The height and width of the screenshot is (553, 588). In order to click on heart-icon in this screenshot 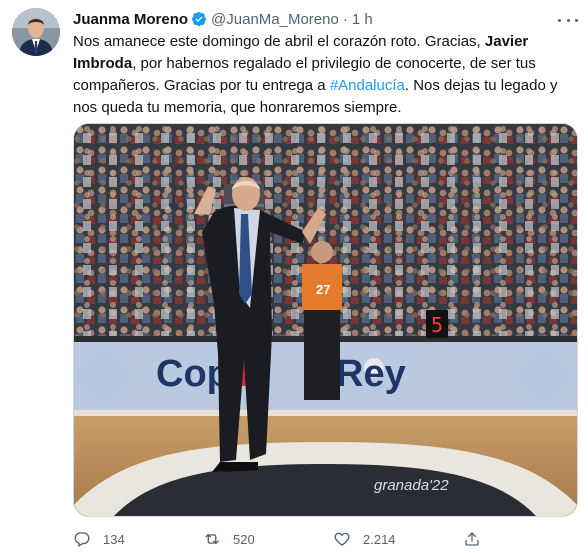, I will do `click(342, 539)`.